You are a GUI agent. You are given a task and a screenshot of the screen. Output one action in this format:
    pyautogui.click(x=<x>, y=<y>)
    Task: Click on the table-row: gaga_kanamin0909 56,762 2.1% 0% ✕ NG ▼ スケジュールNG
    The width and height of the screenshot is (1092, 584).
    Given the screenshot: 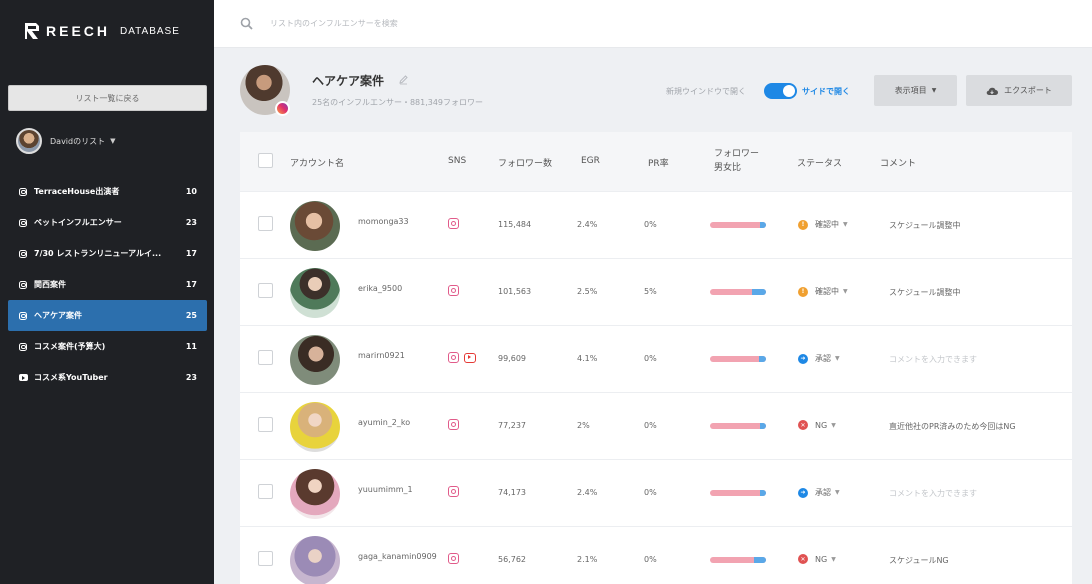 What is the action you would take?
    pyautogui.click(x=656, y=555)
    